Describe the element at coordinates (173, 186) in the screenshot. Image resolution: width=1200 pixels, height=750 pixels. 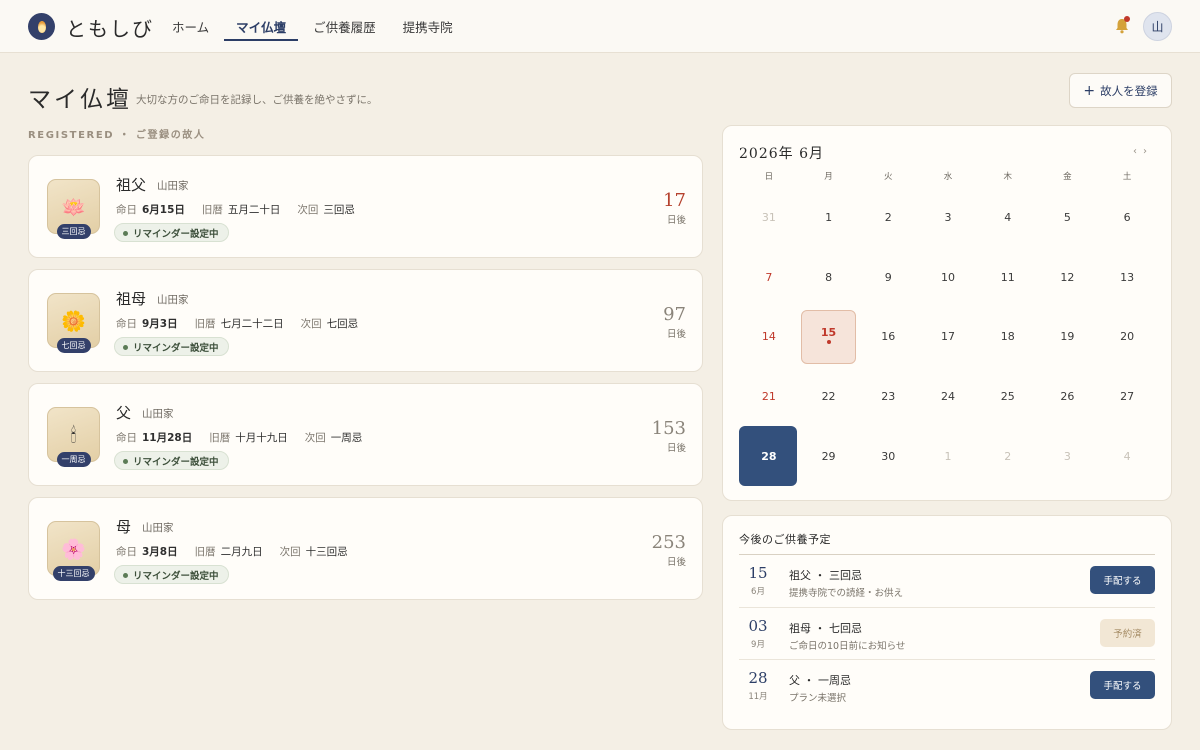
I see `family-name: 山田家` at that location.